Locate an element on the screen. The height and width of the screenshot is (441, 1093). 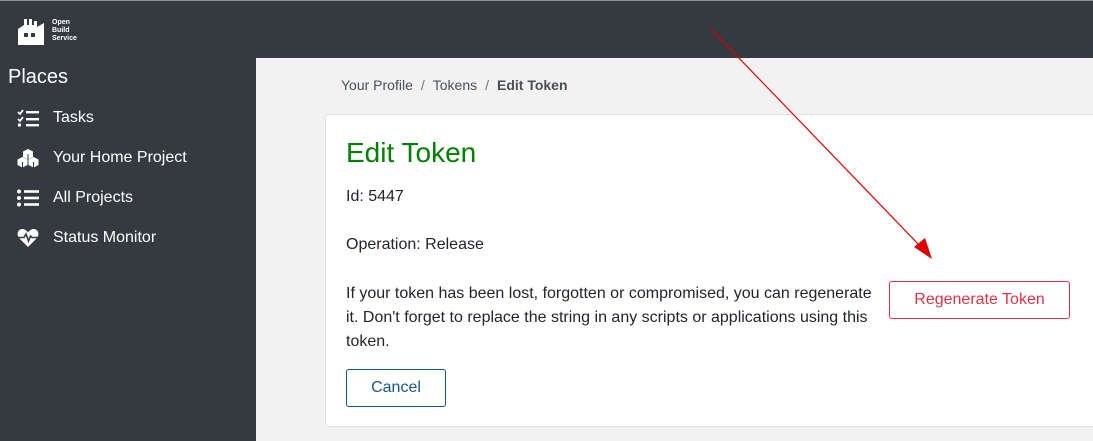
breadcrumb-your-profile: Your Profile is located at coordinates (377, 85).